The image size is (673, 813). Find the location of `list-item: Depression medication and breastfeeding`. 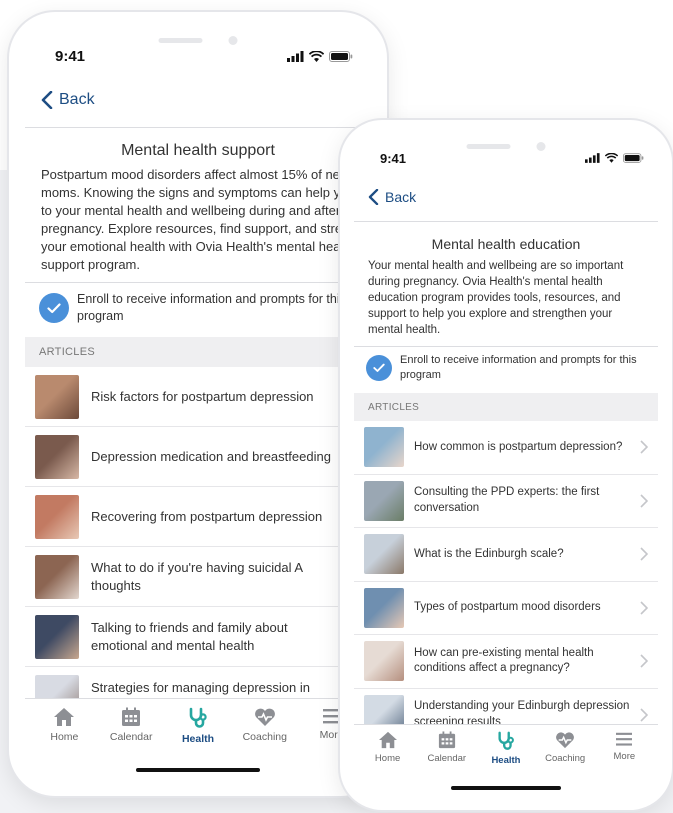

list-item: Depression medication and breastfeeding is located at coordinates (198, 457).